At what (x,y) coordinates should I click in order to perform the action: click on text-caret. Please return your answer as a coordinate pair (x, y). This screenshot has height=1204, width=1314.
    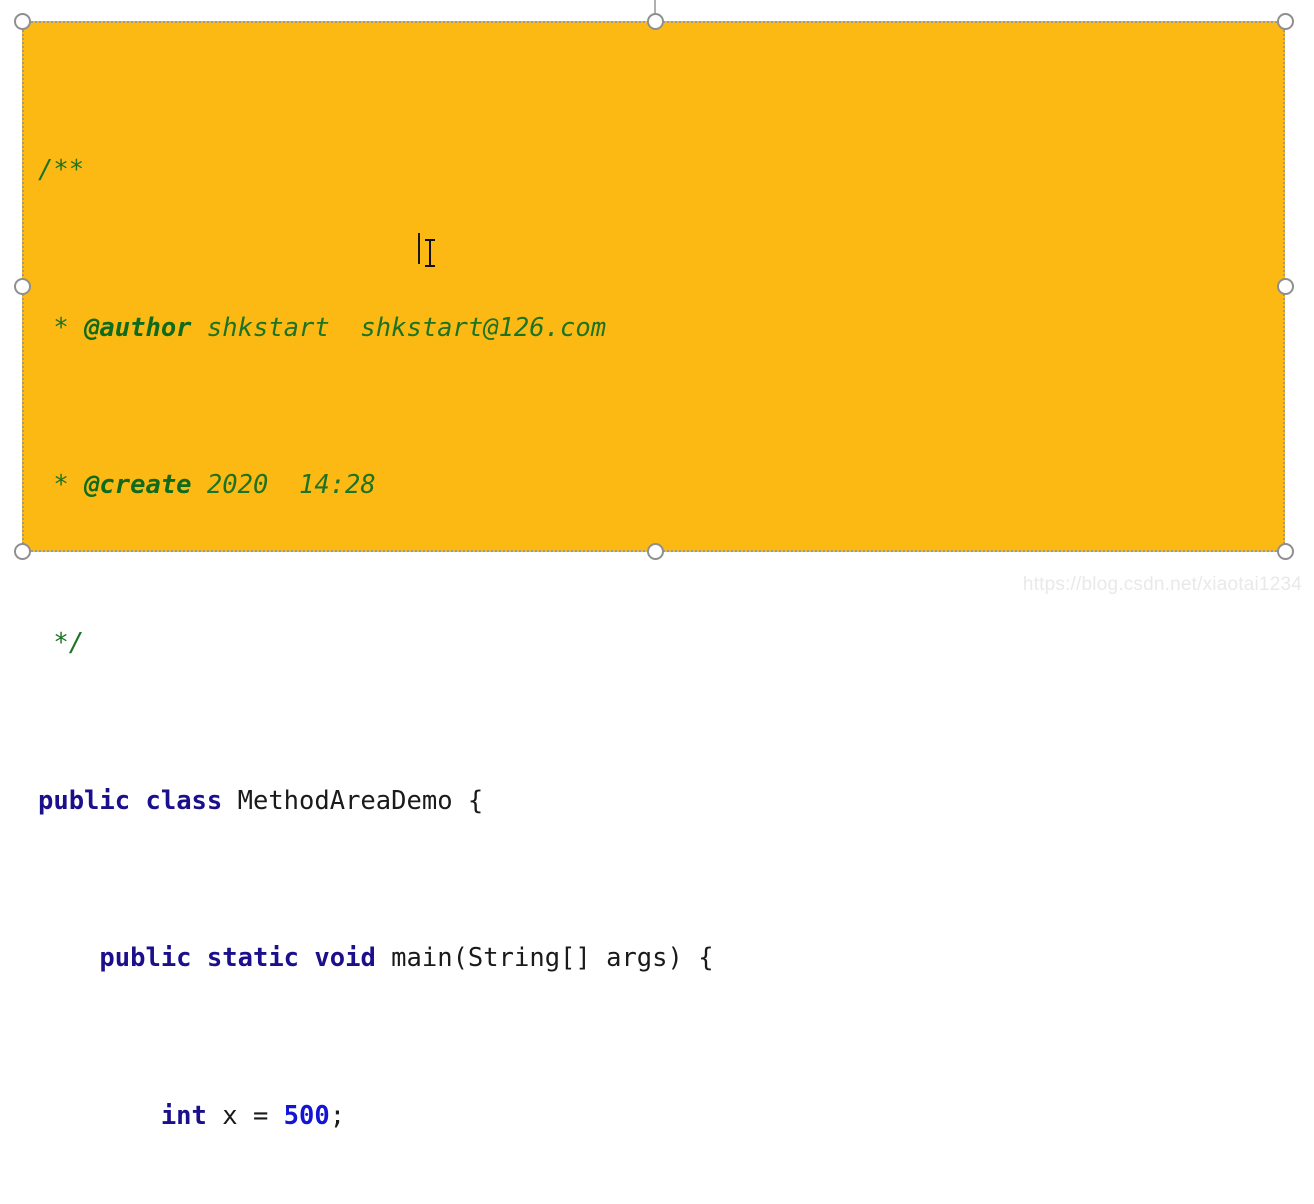
    Looking at the image, I should click on (419, 248).